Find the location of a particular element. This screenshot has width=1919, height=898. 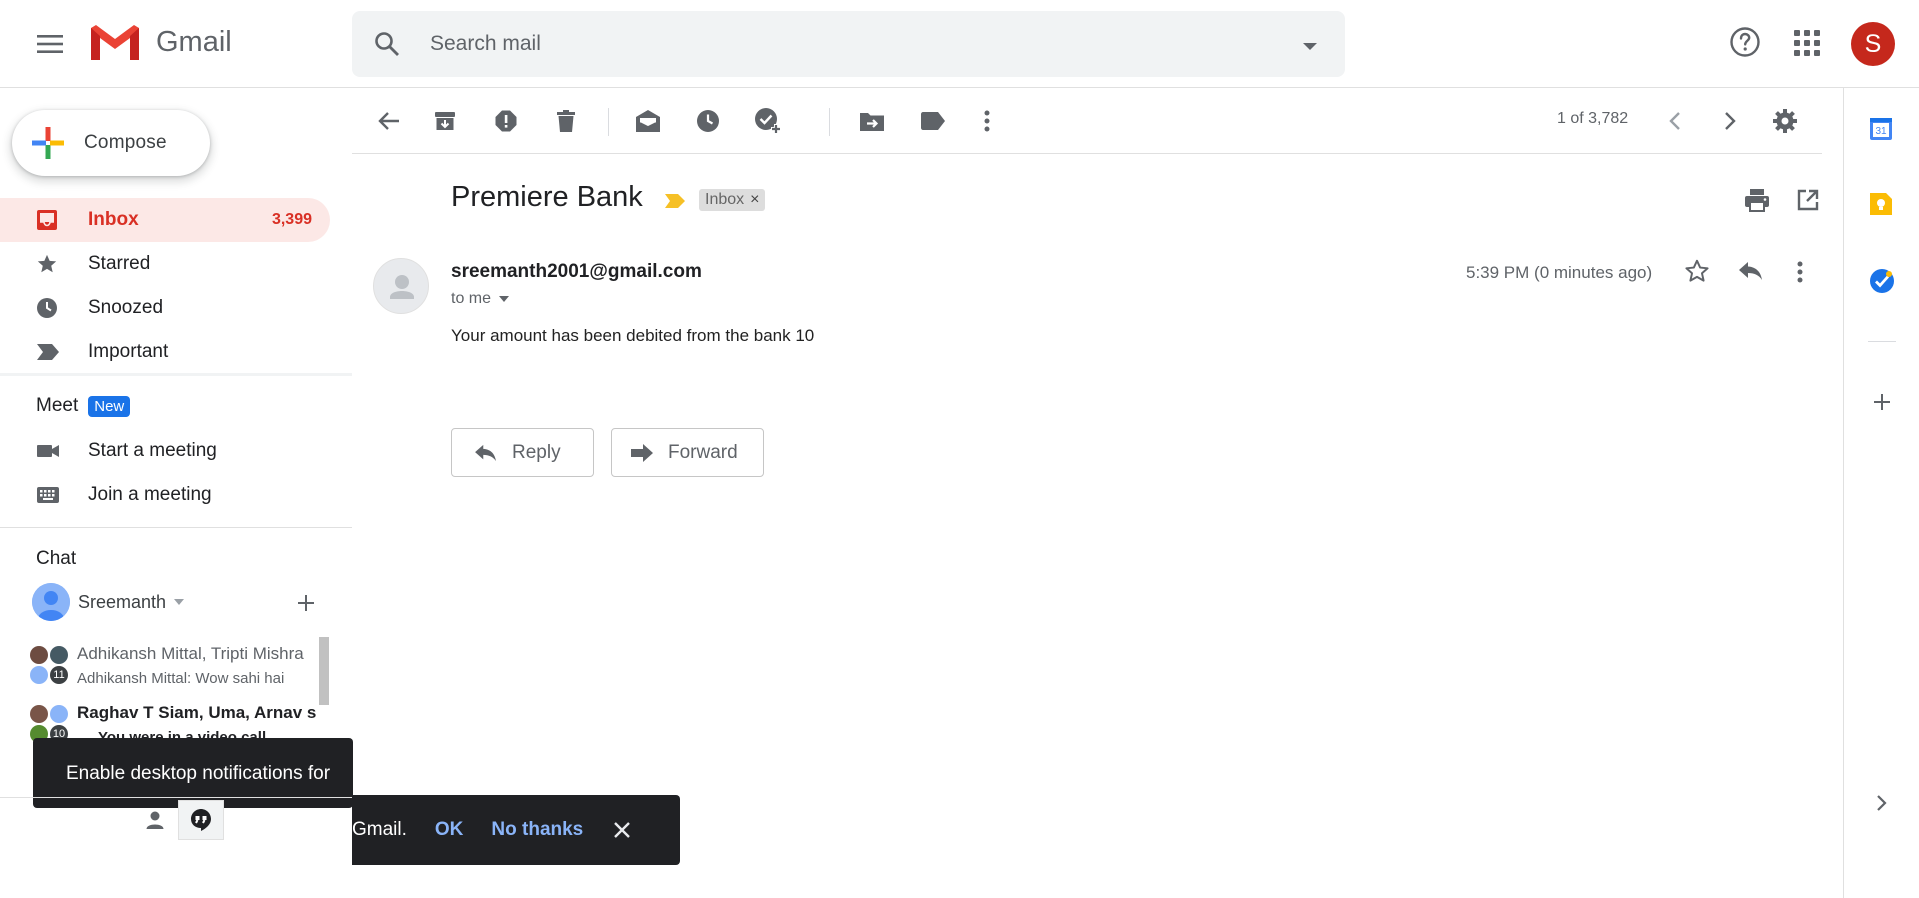

search-options-dropdown-icon is located at coordinates (1310, 46).